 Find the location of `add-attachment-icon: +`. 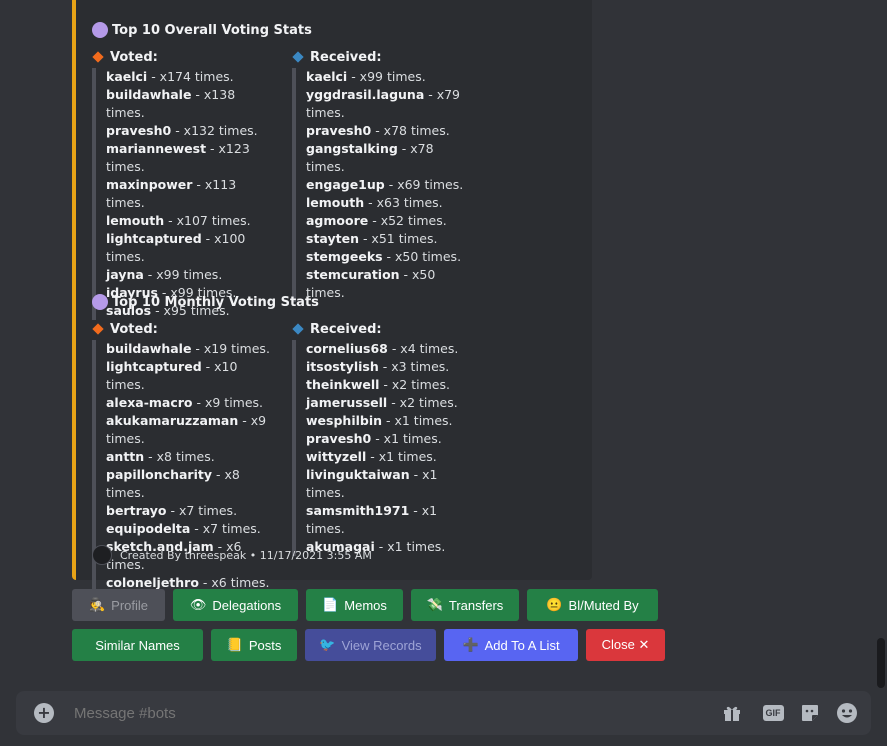

add-attachment-icon: + is located at coordinates (44, 713).